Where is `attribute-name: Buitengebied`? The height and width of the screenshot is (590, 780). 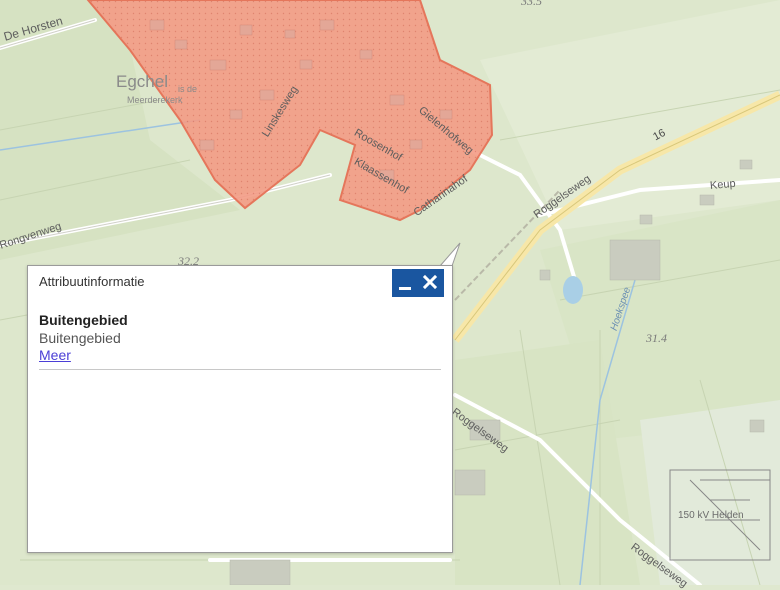 attribute-name: Buitengebied is located at coordinates (83, 320).